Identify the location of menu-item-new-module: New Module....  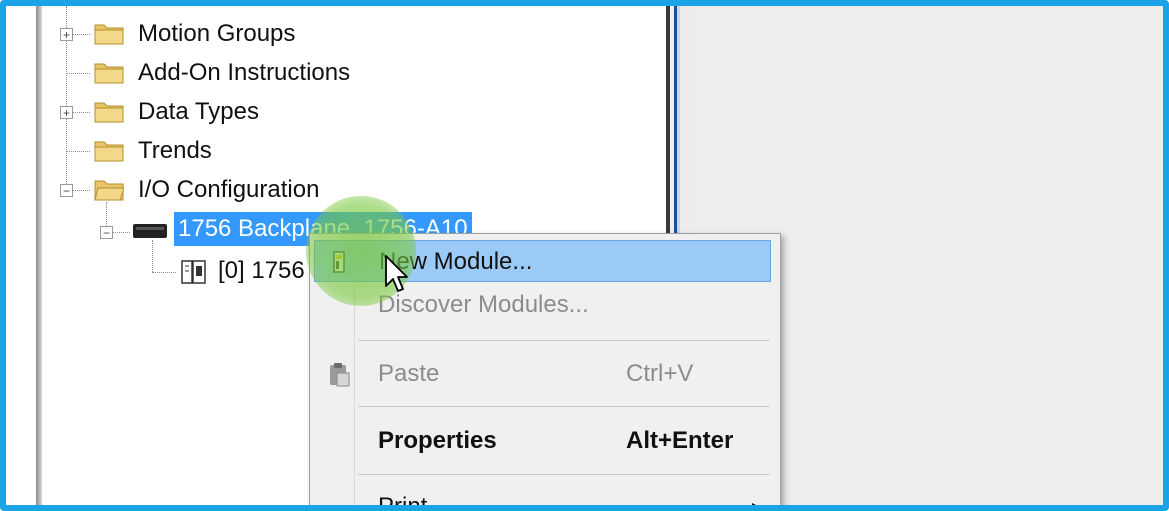
(542, 261).